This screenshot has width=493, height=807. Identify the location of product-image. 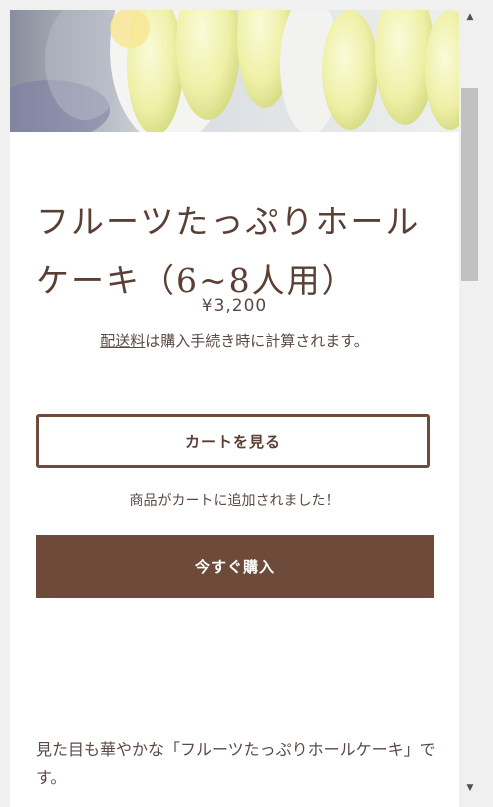
(234, 71).